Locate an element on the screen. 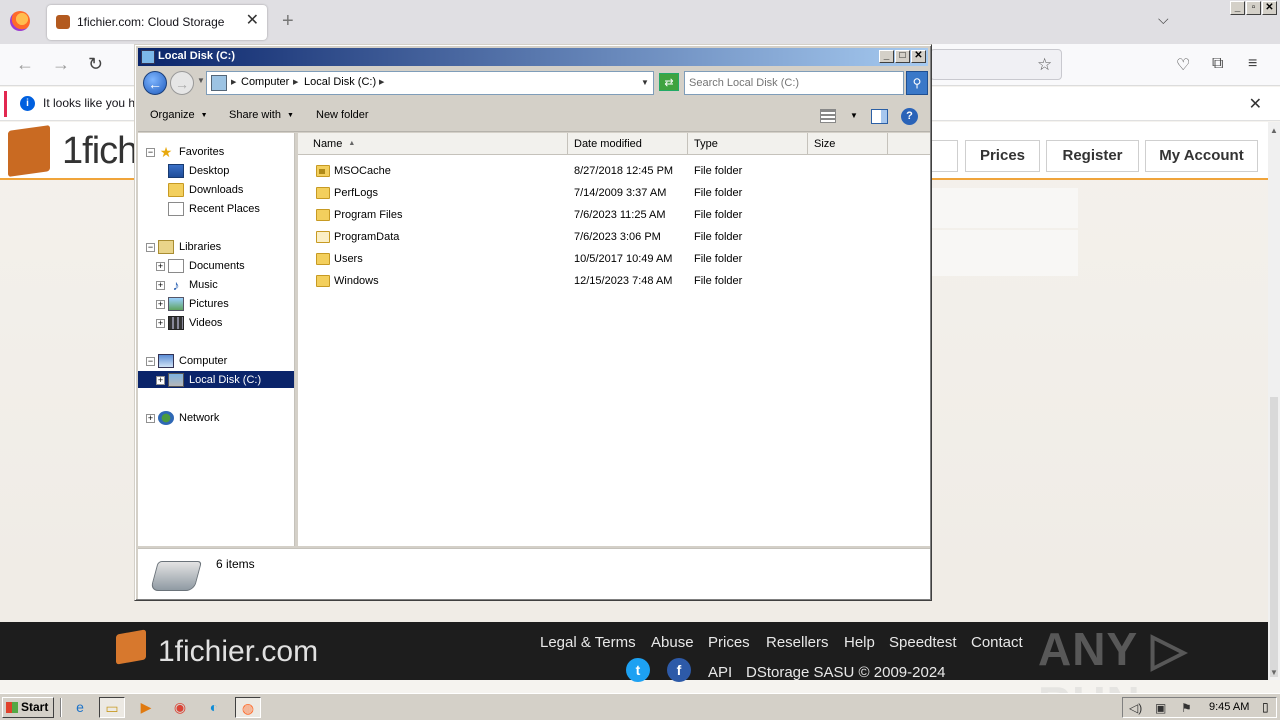 Image resolution: width=1280 pixels, height=720 pixels. maximize-button: □ is located at coordinates (902, 56).